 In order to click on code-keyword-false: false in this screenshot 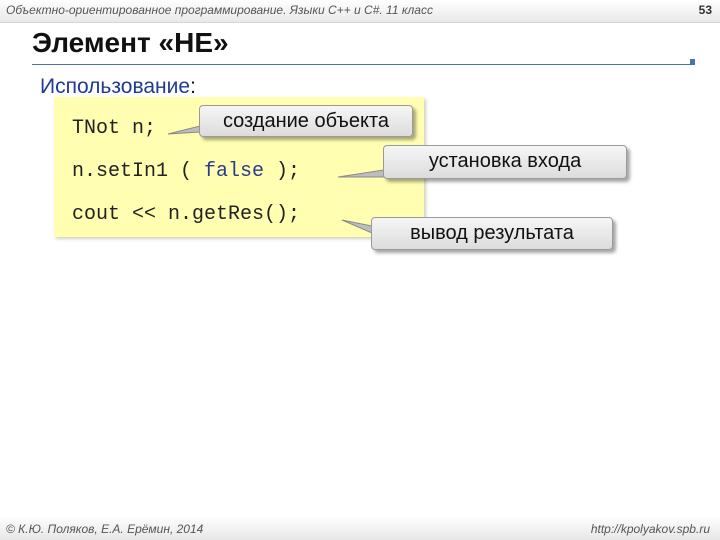, I will do `click(234, 171)`.